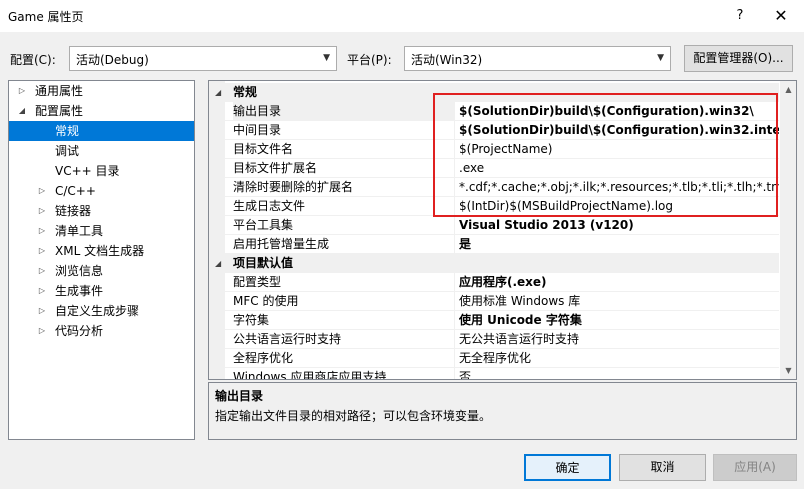 Image resolution: width=804 pixels, height=489 pixels. What do you see at coordinates (266, 301) in the screenshot?
I see `property-name: MFC 的使用` at bounding box center [266, 301].